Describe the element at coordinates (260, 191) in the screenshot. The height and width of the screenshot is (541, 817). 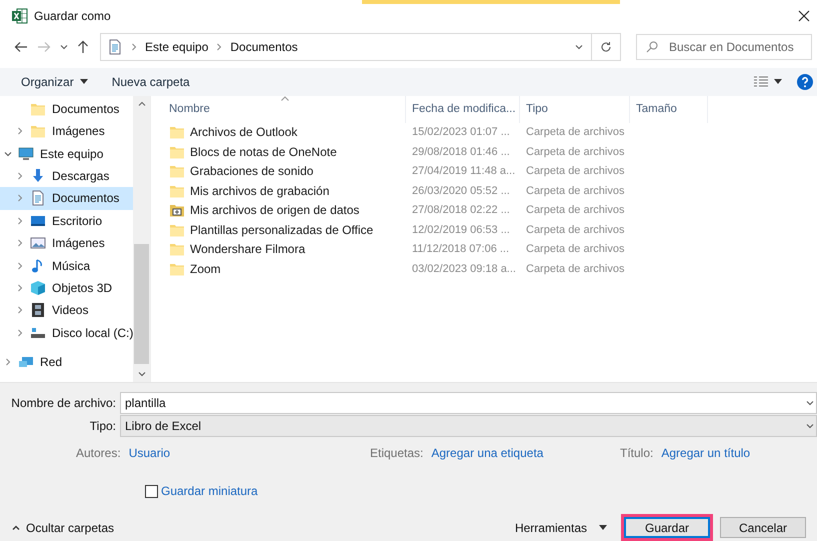
I see `file-name: Mis archivos de grabación` at that location.